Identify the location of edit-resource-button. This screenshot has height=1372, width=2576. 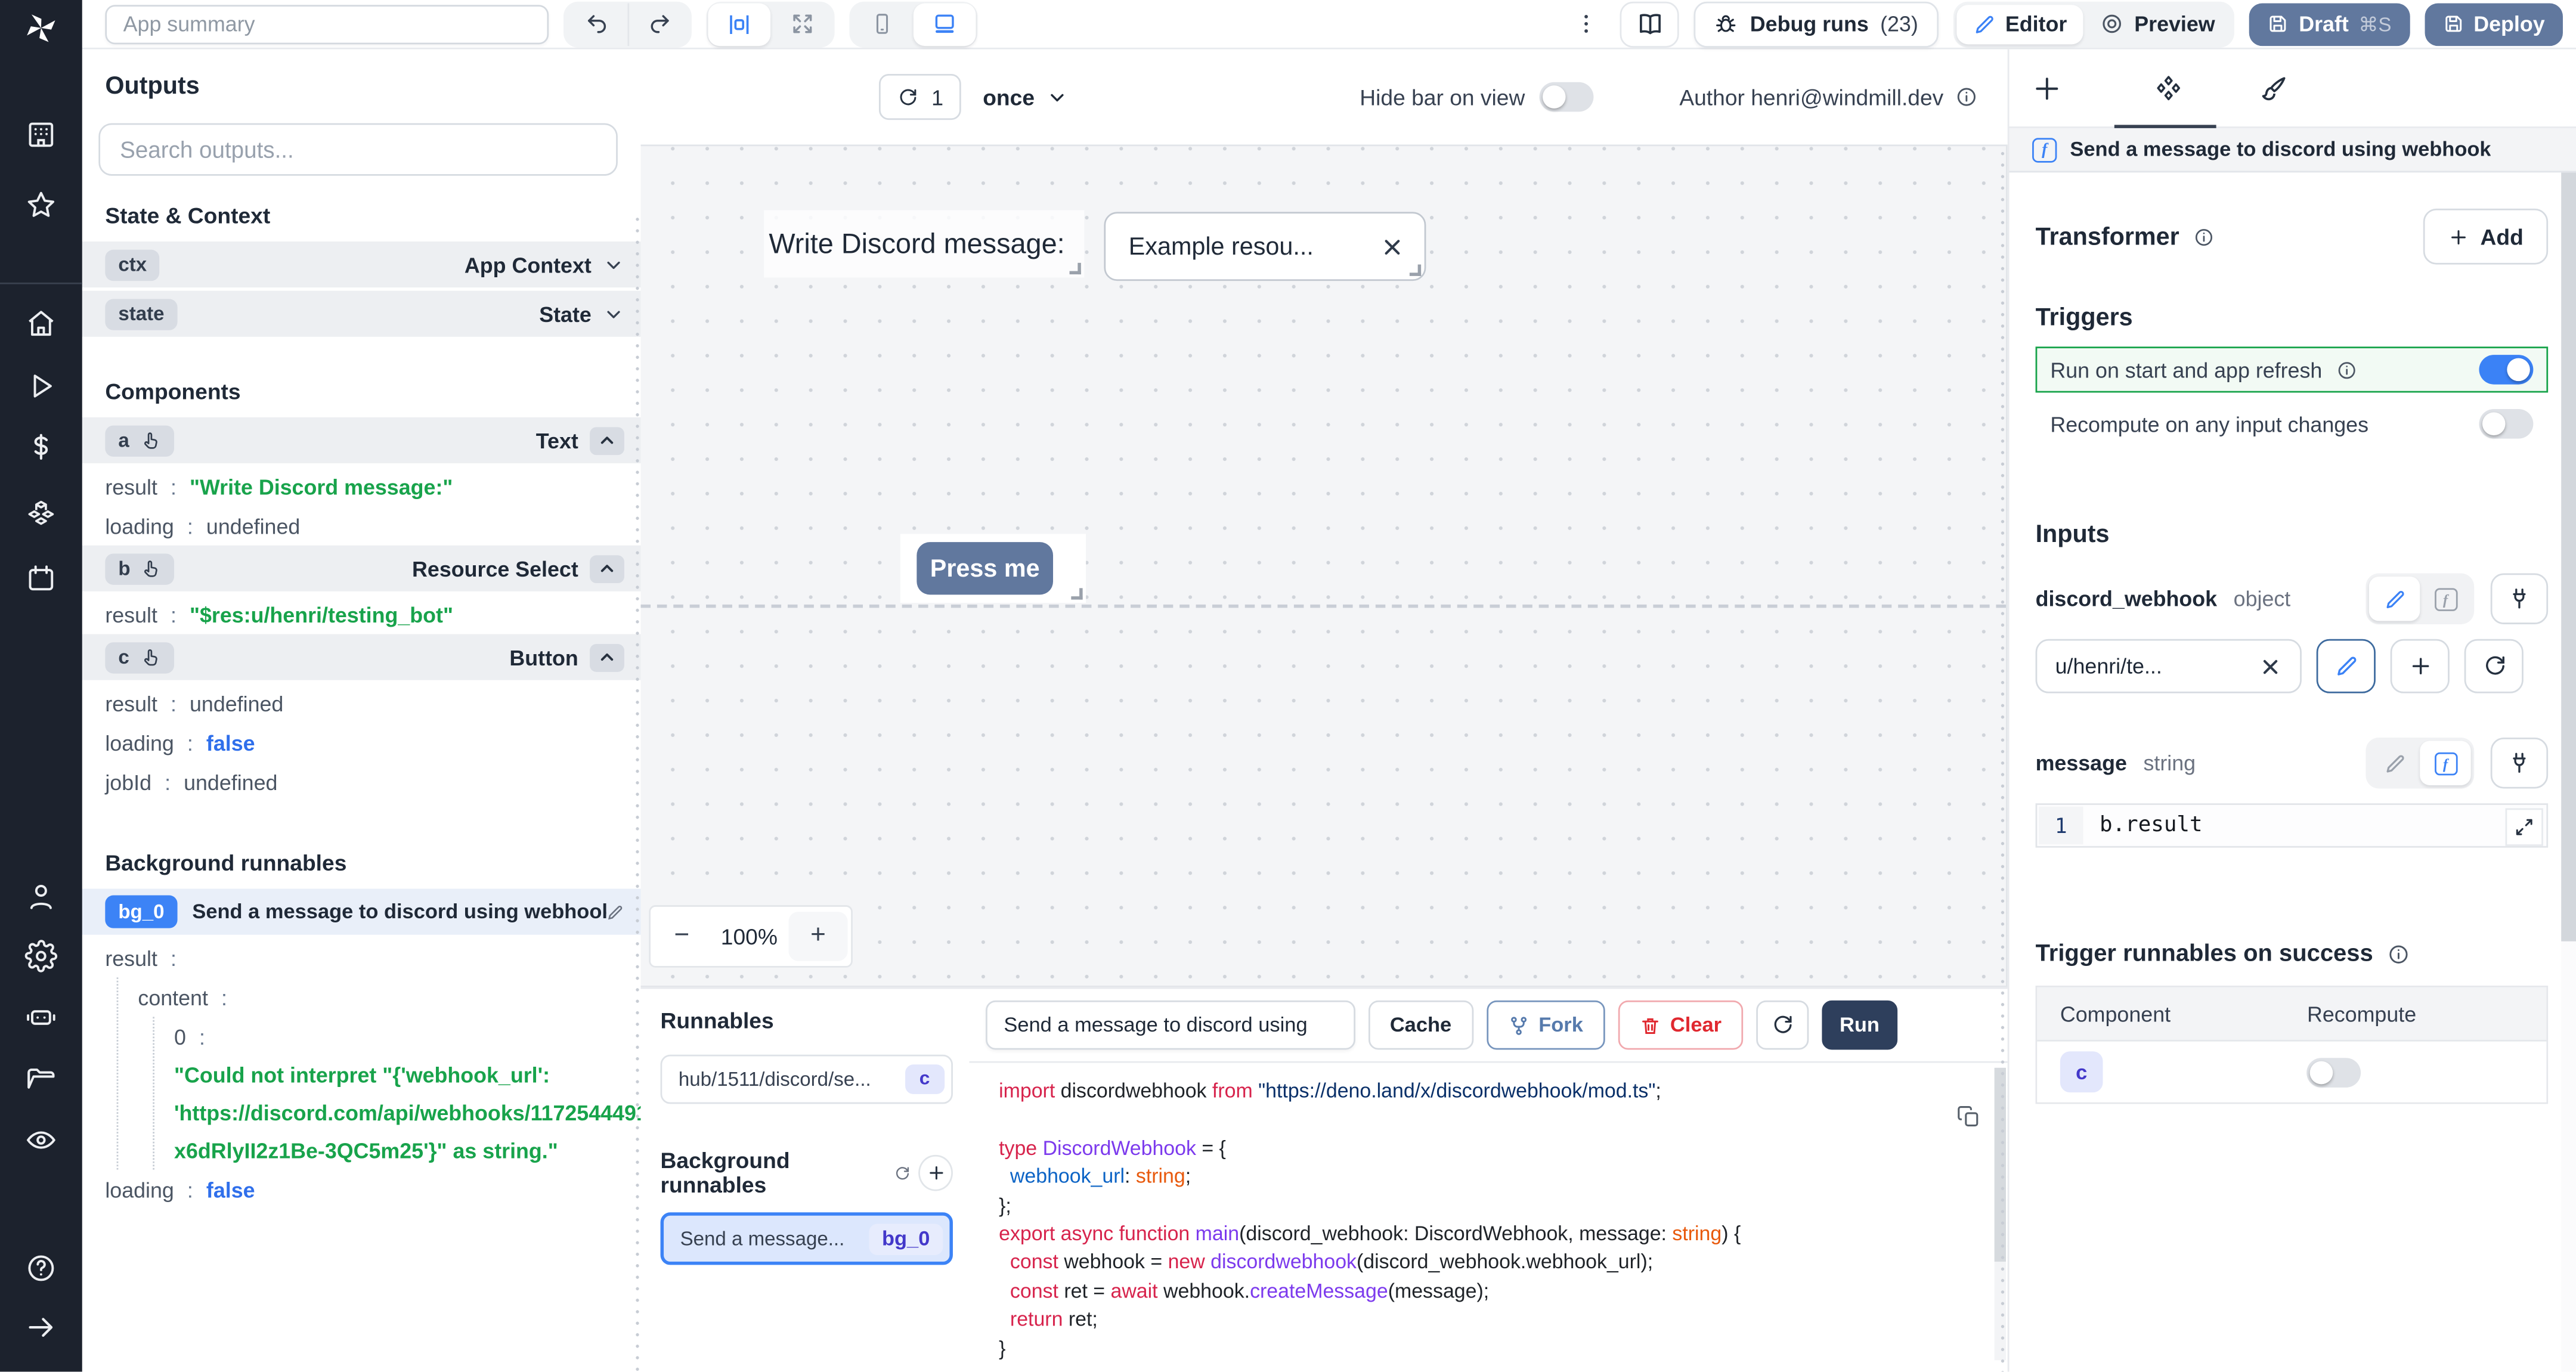
(2346, 666).